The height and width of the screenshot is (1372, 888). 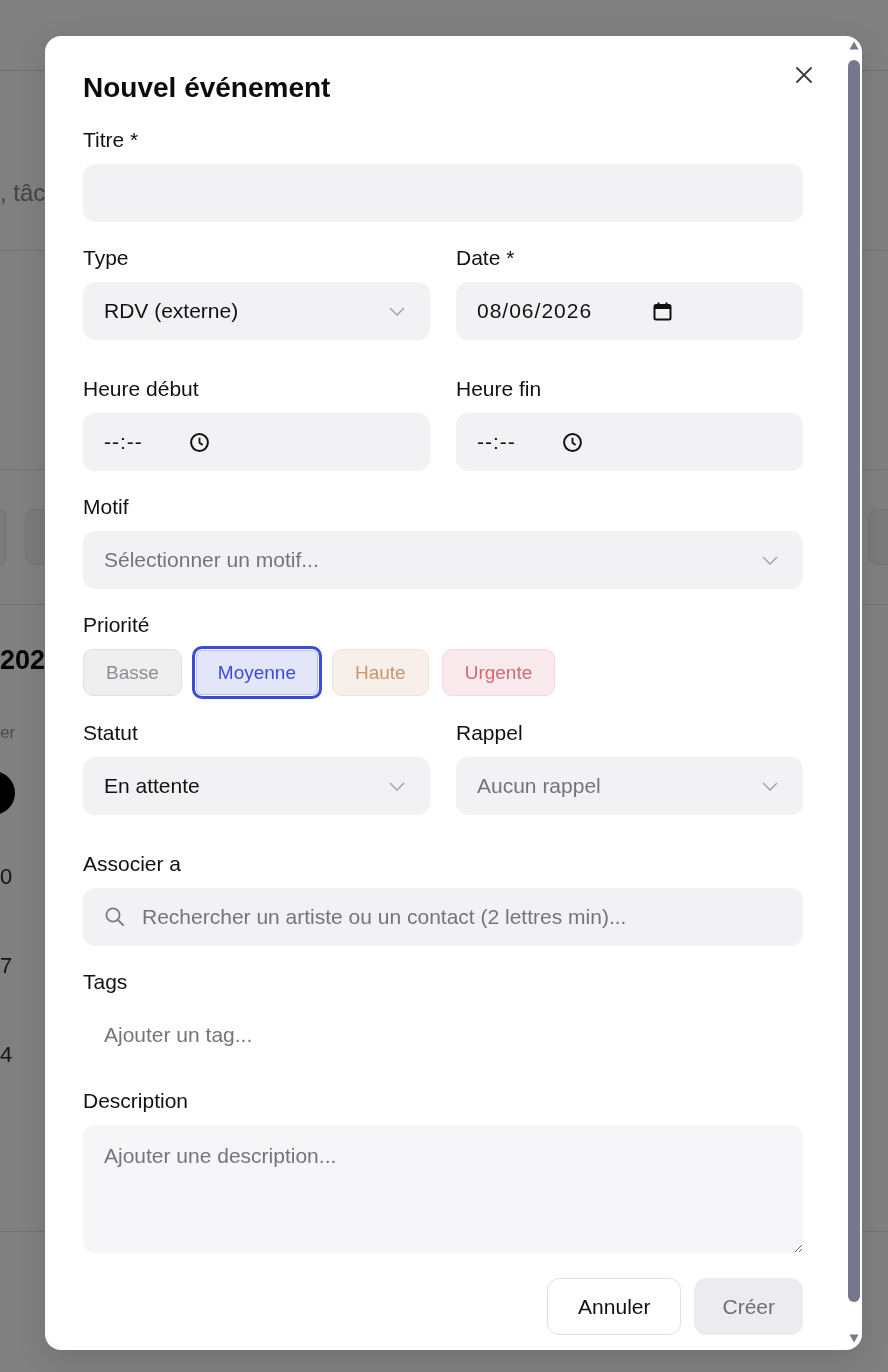 I want to click on field-label: Heure fin, so click(x=499, y=389).